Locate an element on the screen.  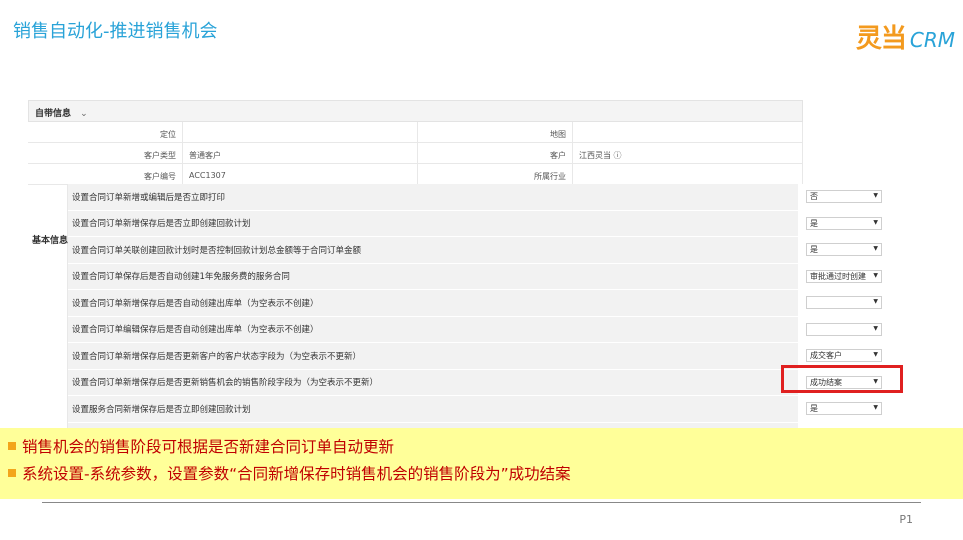
info-label: 定位 is located at coordinates (105, 132).